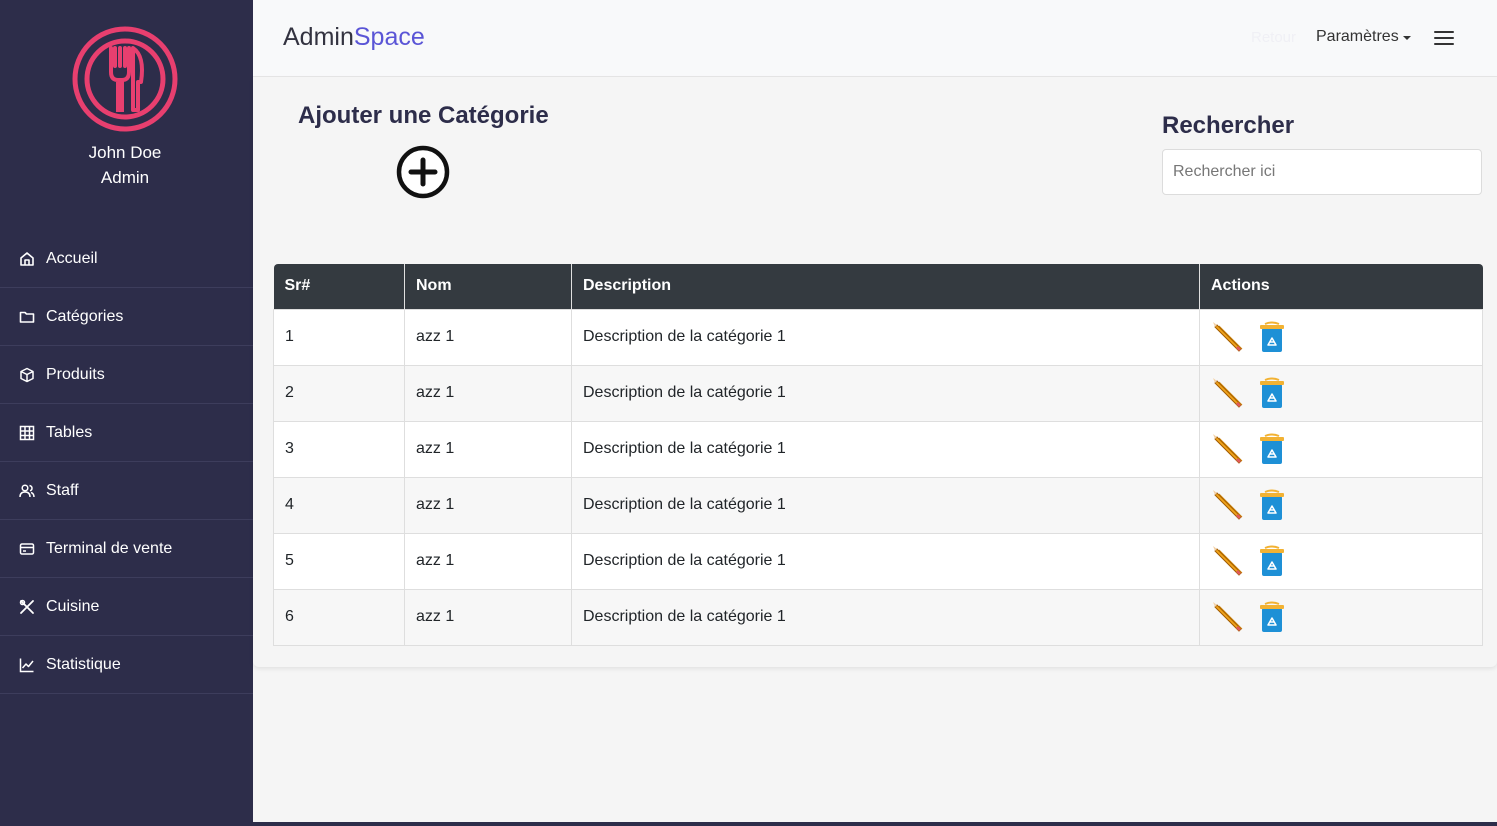 This screenshot has height=826, width=1497. Describe the element at coordinates (126, 317) in the screenshot. I see `sidebar-item-categories: Catégories` at that location.